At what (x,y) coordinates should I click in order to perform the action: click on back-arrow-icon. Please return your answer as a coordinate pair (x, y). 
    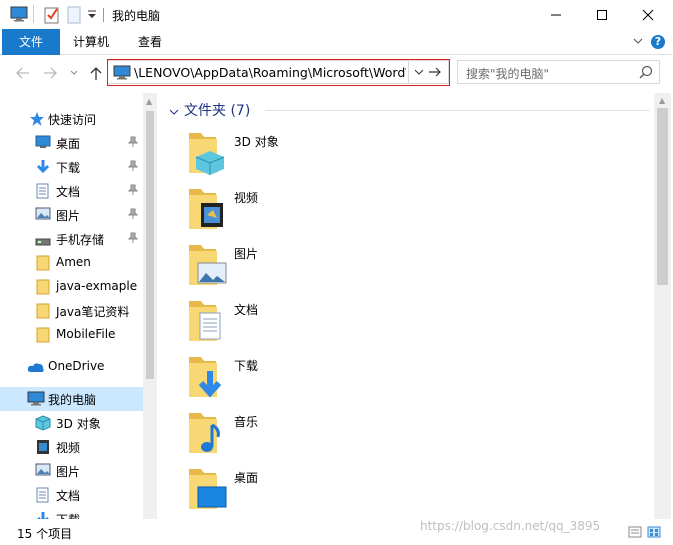
    Looking at the image, I should click on (22, 73).